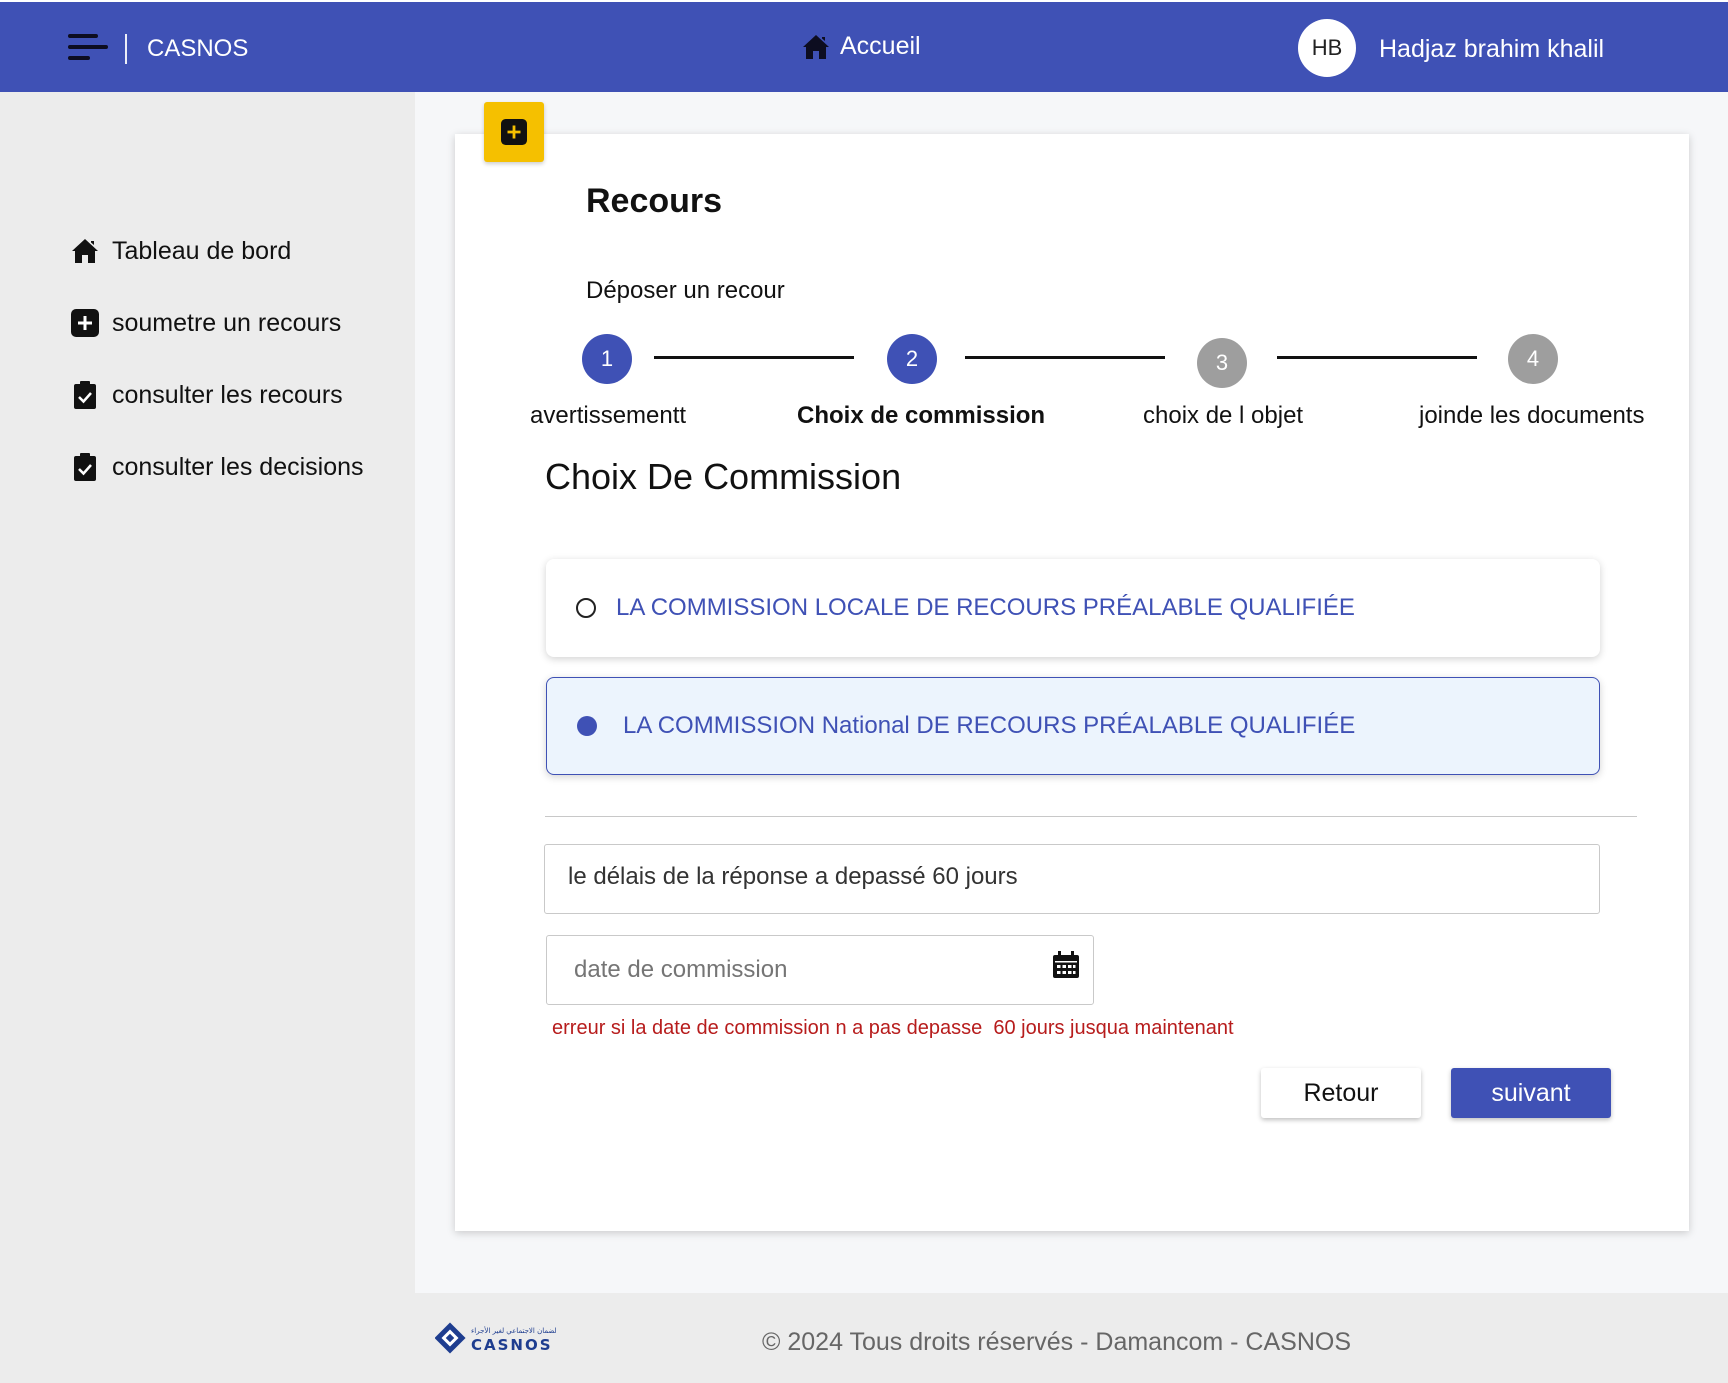 The image size is (1728, 1383). What do you see at coordinates (1327, 48) in the screenshot?
I see `avatar: HB` at bounding box center [1327, 48].